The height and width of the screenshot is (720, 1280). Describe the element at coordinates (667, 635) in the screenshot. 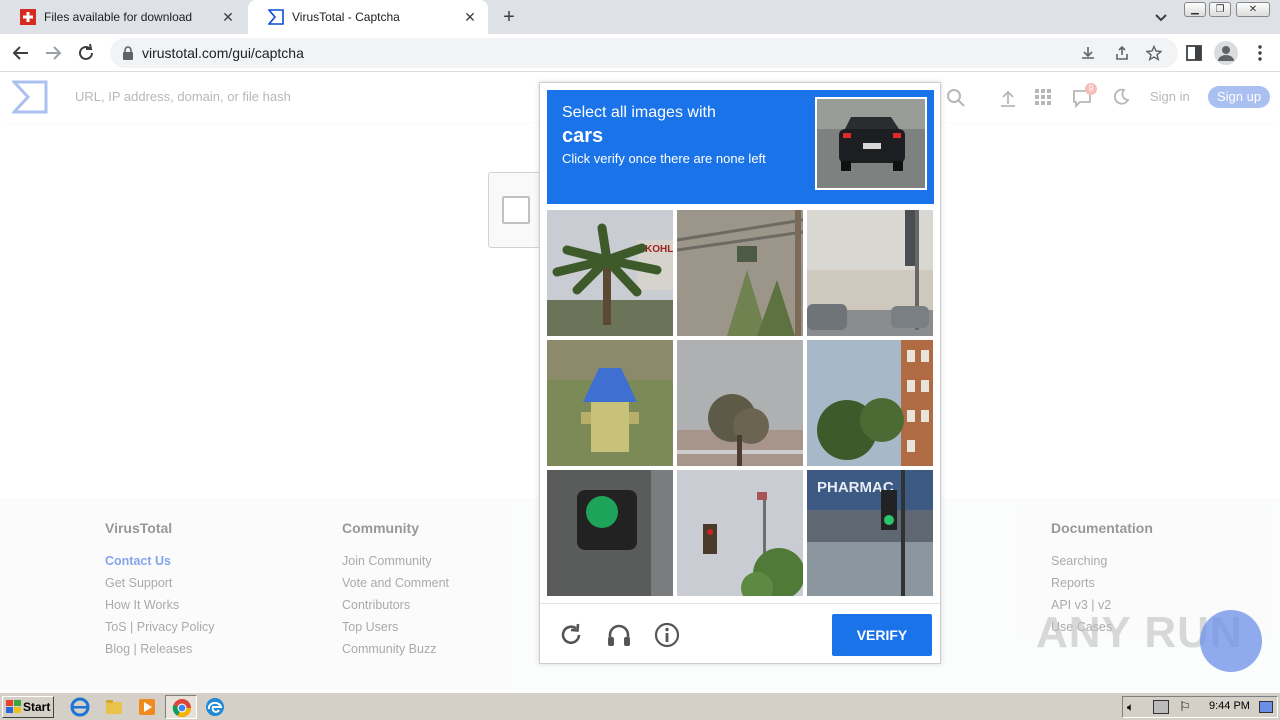

I see `info-icon` at that location.